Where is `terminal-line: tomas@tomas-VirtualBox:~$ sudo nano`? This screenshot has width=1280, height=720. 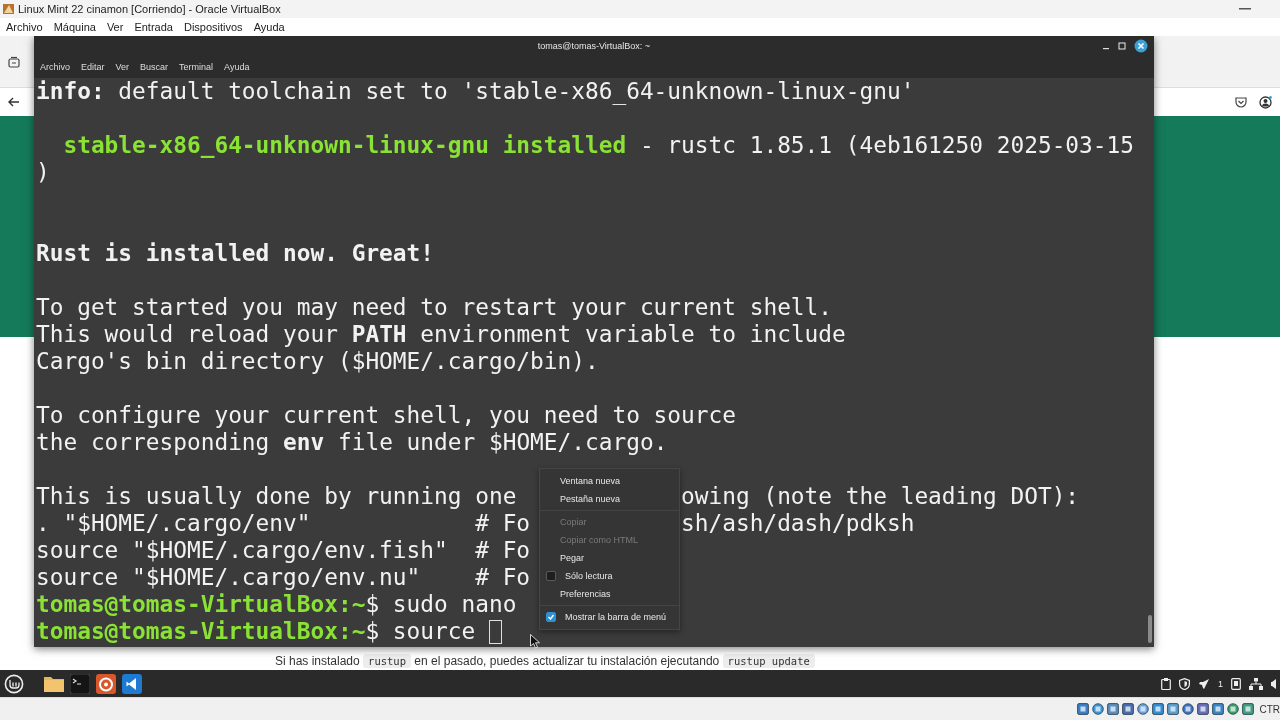 terminal-line: tomas@tomas-VirtualBox:~$ sudo nano is located at coordinates (276, 604).